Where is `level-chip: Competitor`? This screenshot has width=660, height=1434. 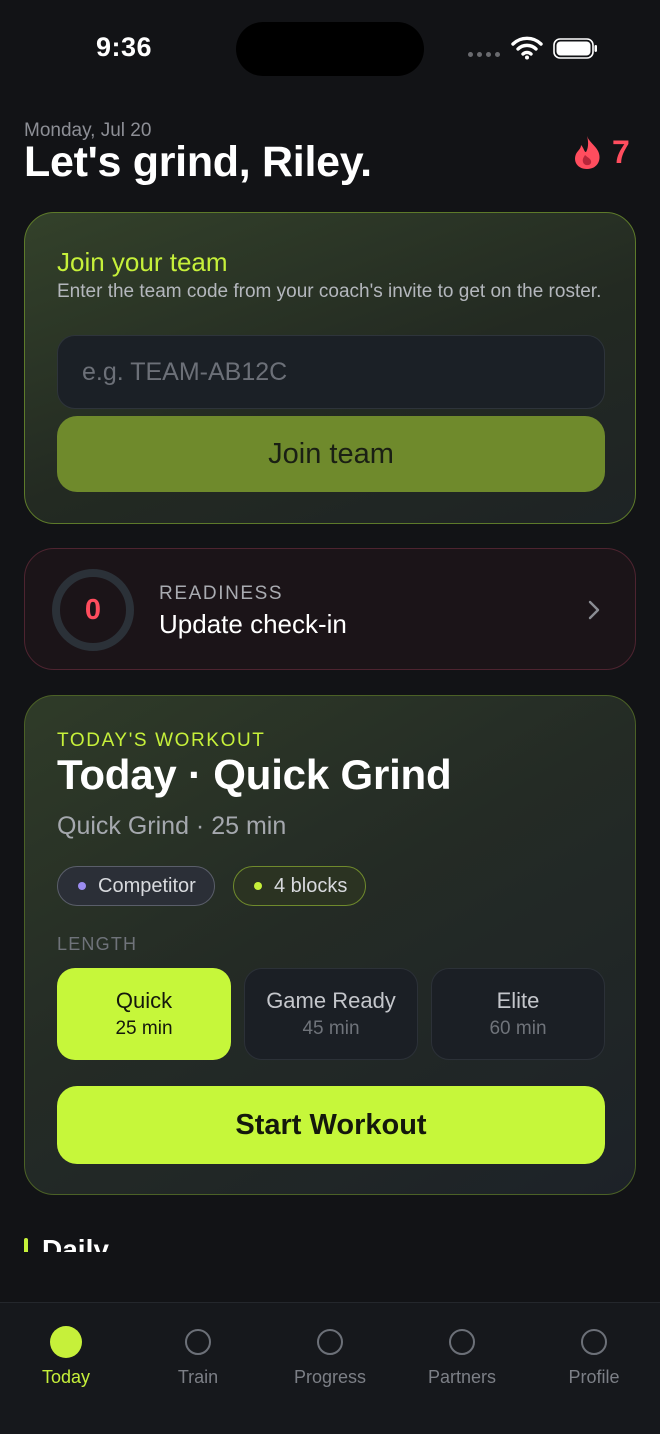 level-chip: Competitor is located at coordinates (136, 886).